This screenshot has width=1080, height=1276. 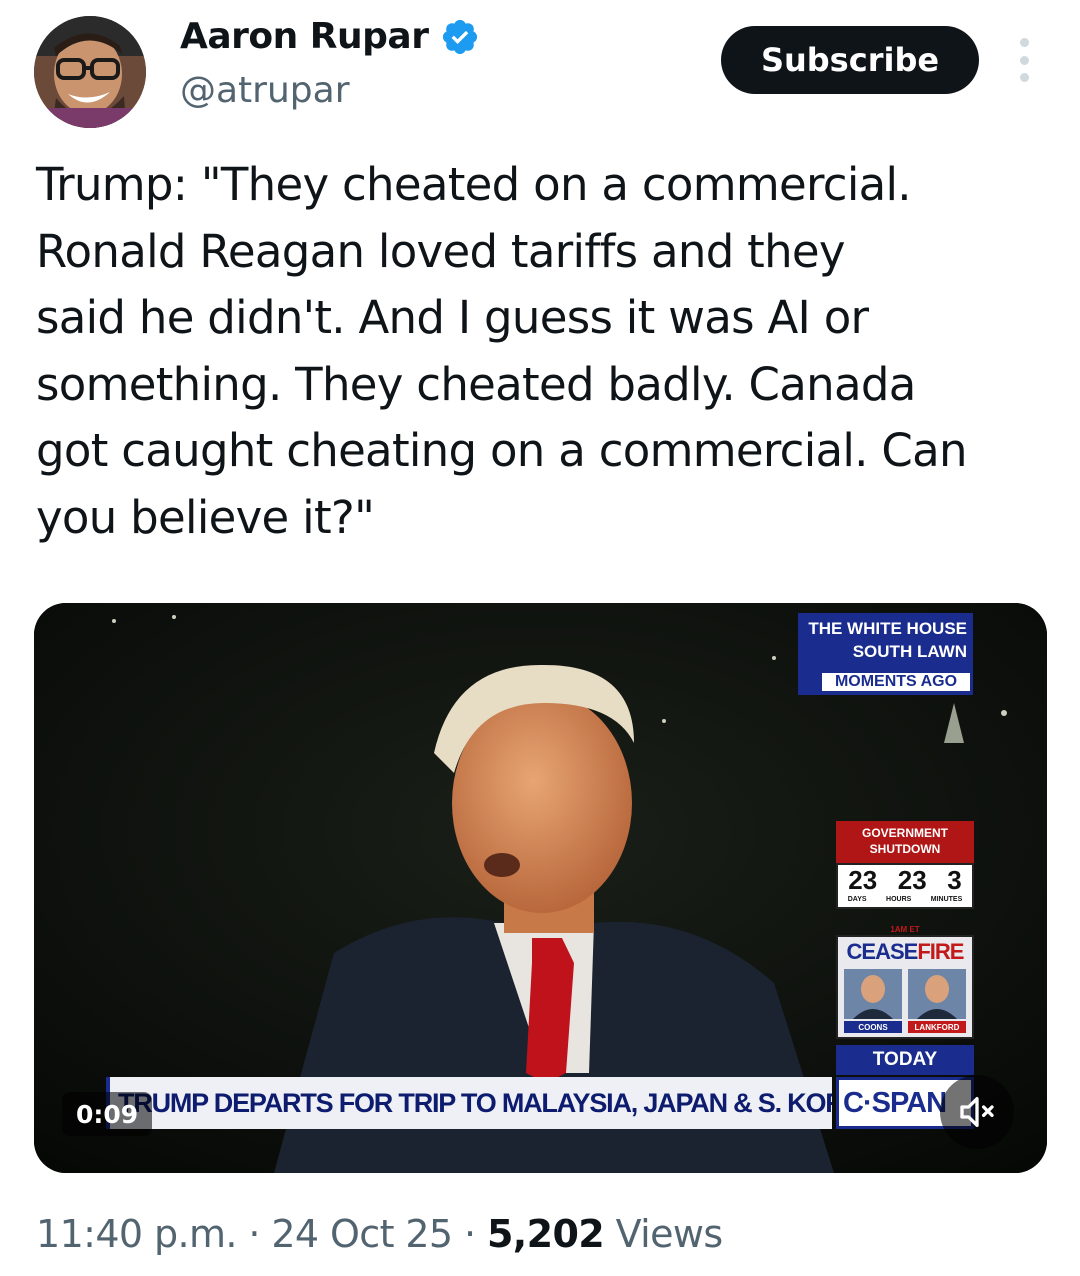 I want to click on tweet-meta: 11:40 p.m. · 24 Oct 25 · 5,202 Views, so click(x=379, y=1234).